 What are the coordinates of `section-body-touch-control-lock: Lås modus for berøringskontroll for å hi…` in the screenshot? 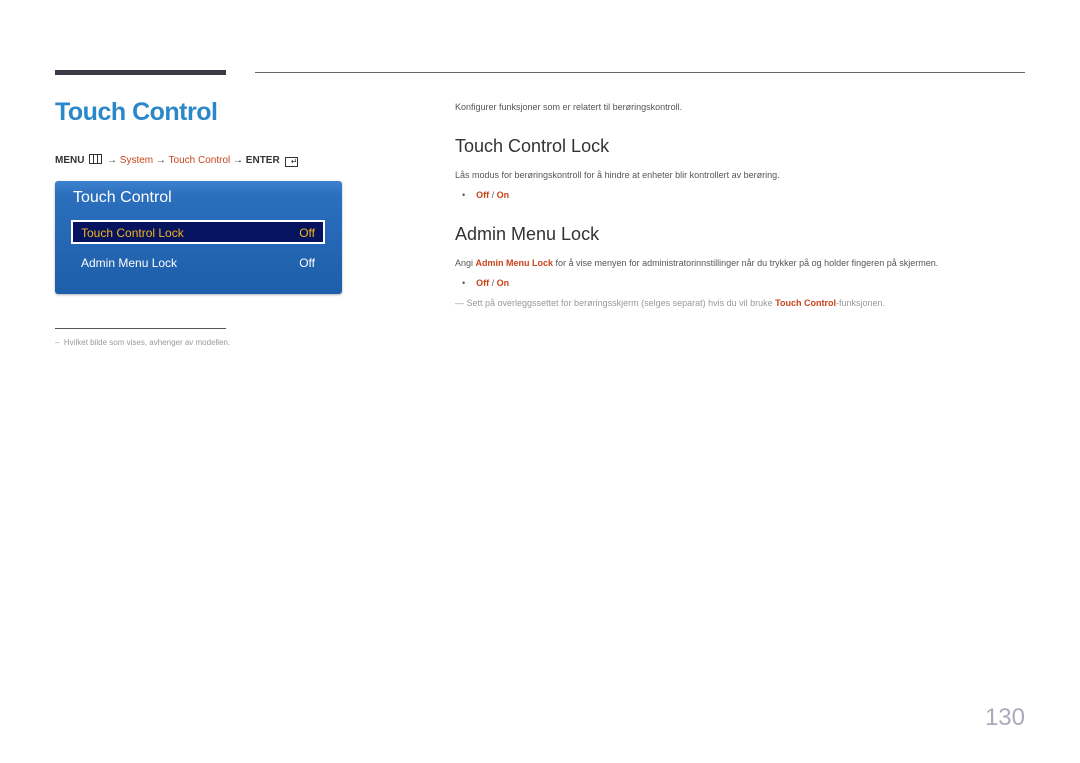 It's located at (617, 175).